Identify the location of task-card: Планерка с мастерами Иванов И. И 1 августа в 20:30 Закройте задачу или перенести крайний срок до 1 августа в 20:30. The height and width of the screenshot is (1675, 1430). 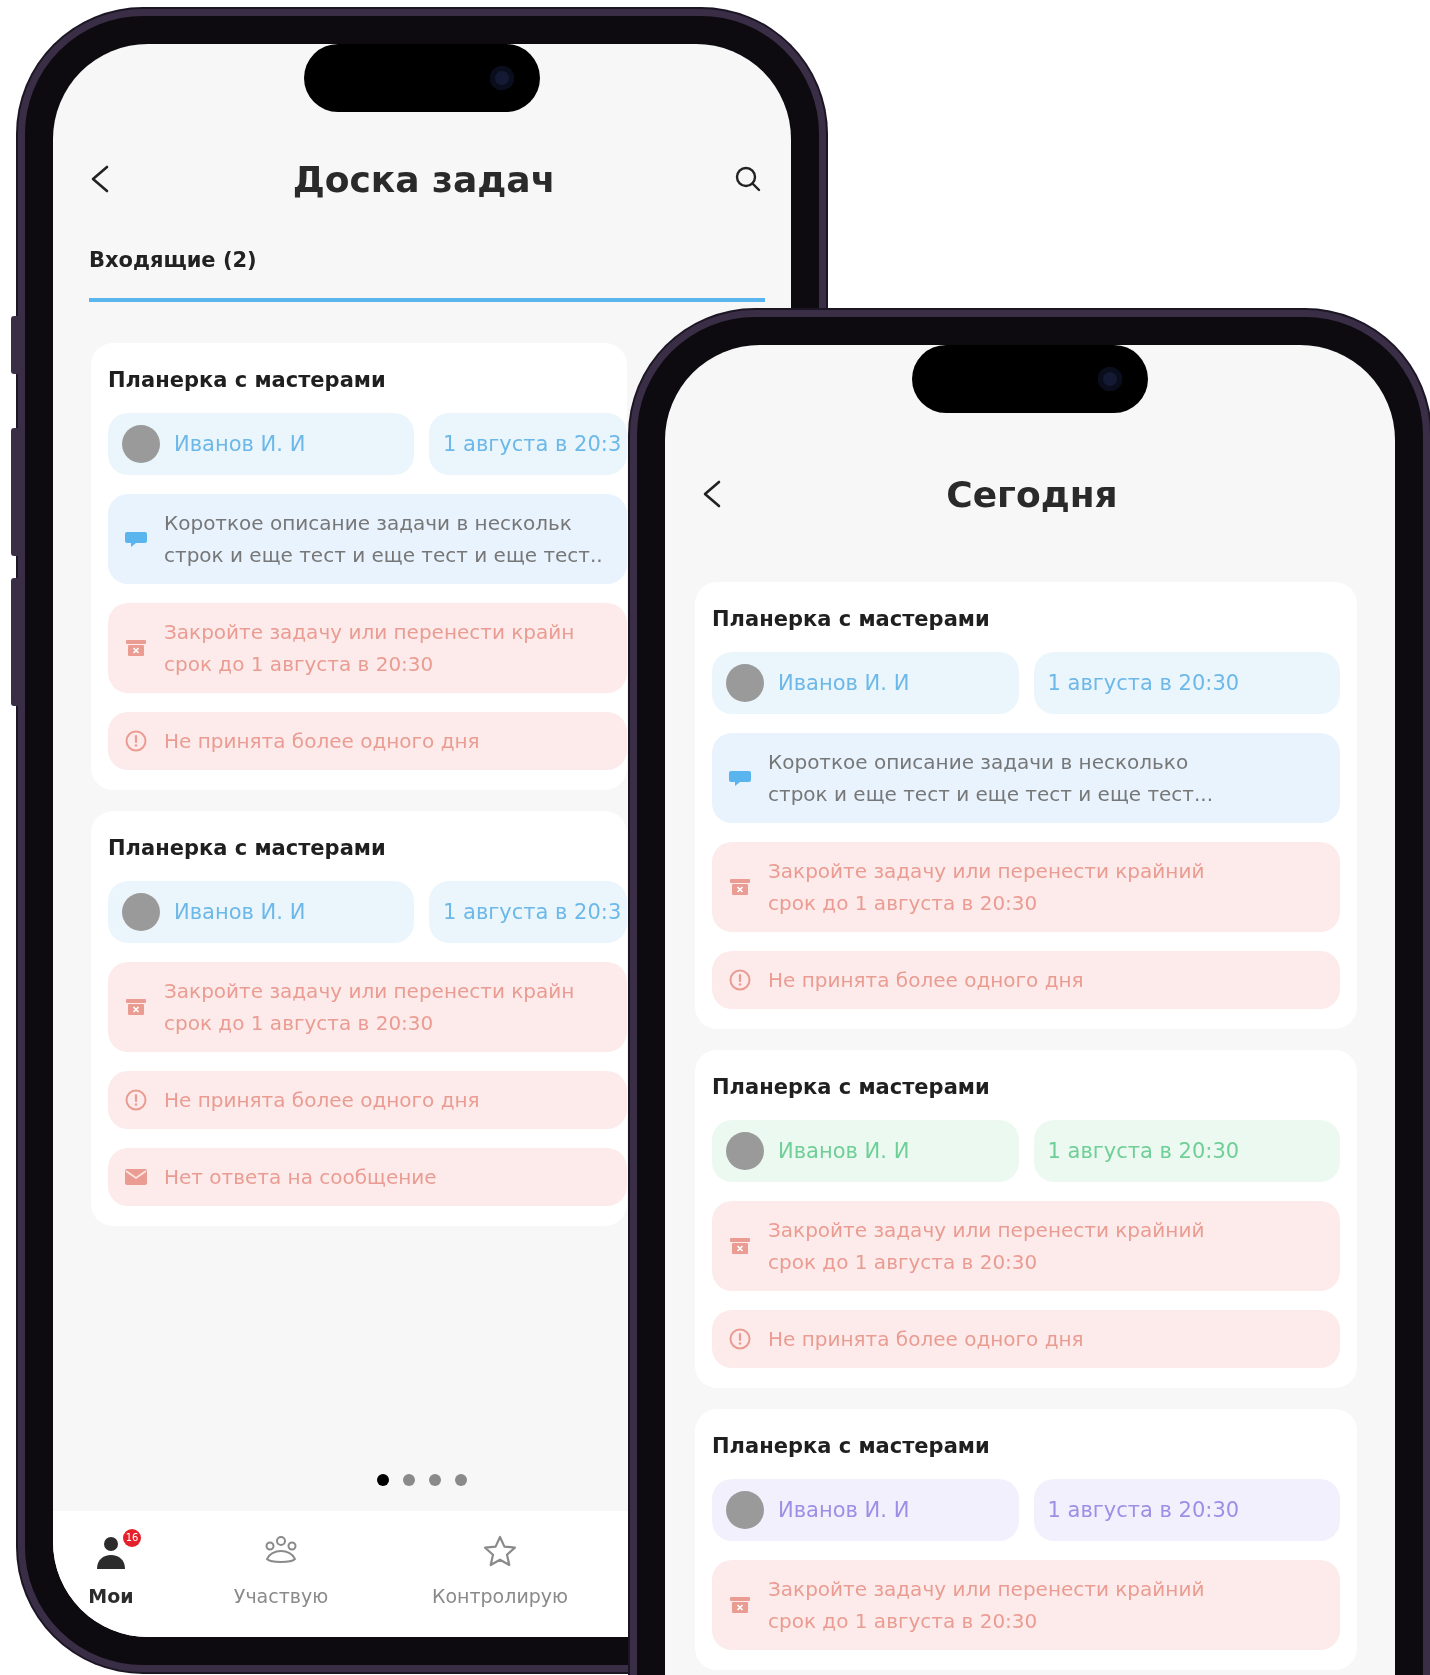
(1026, 1539).